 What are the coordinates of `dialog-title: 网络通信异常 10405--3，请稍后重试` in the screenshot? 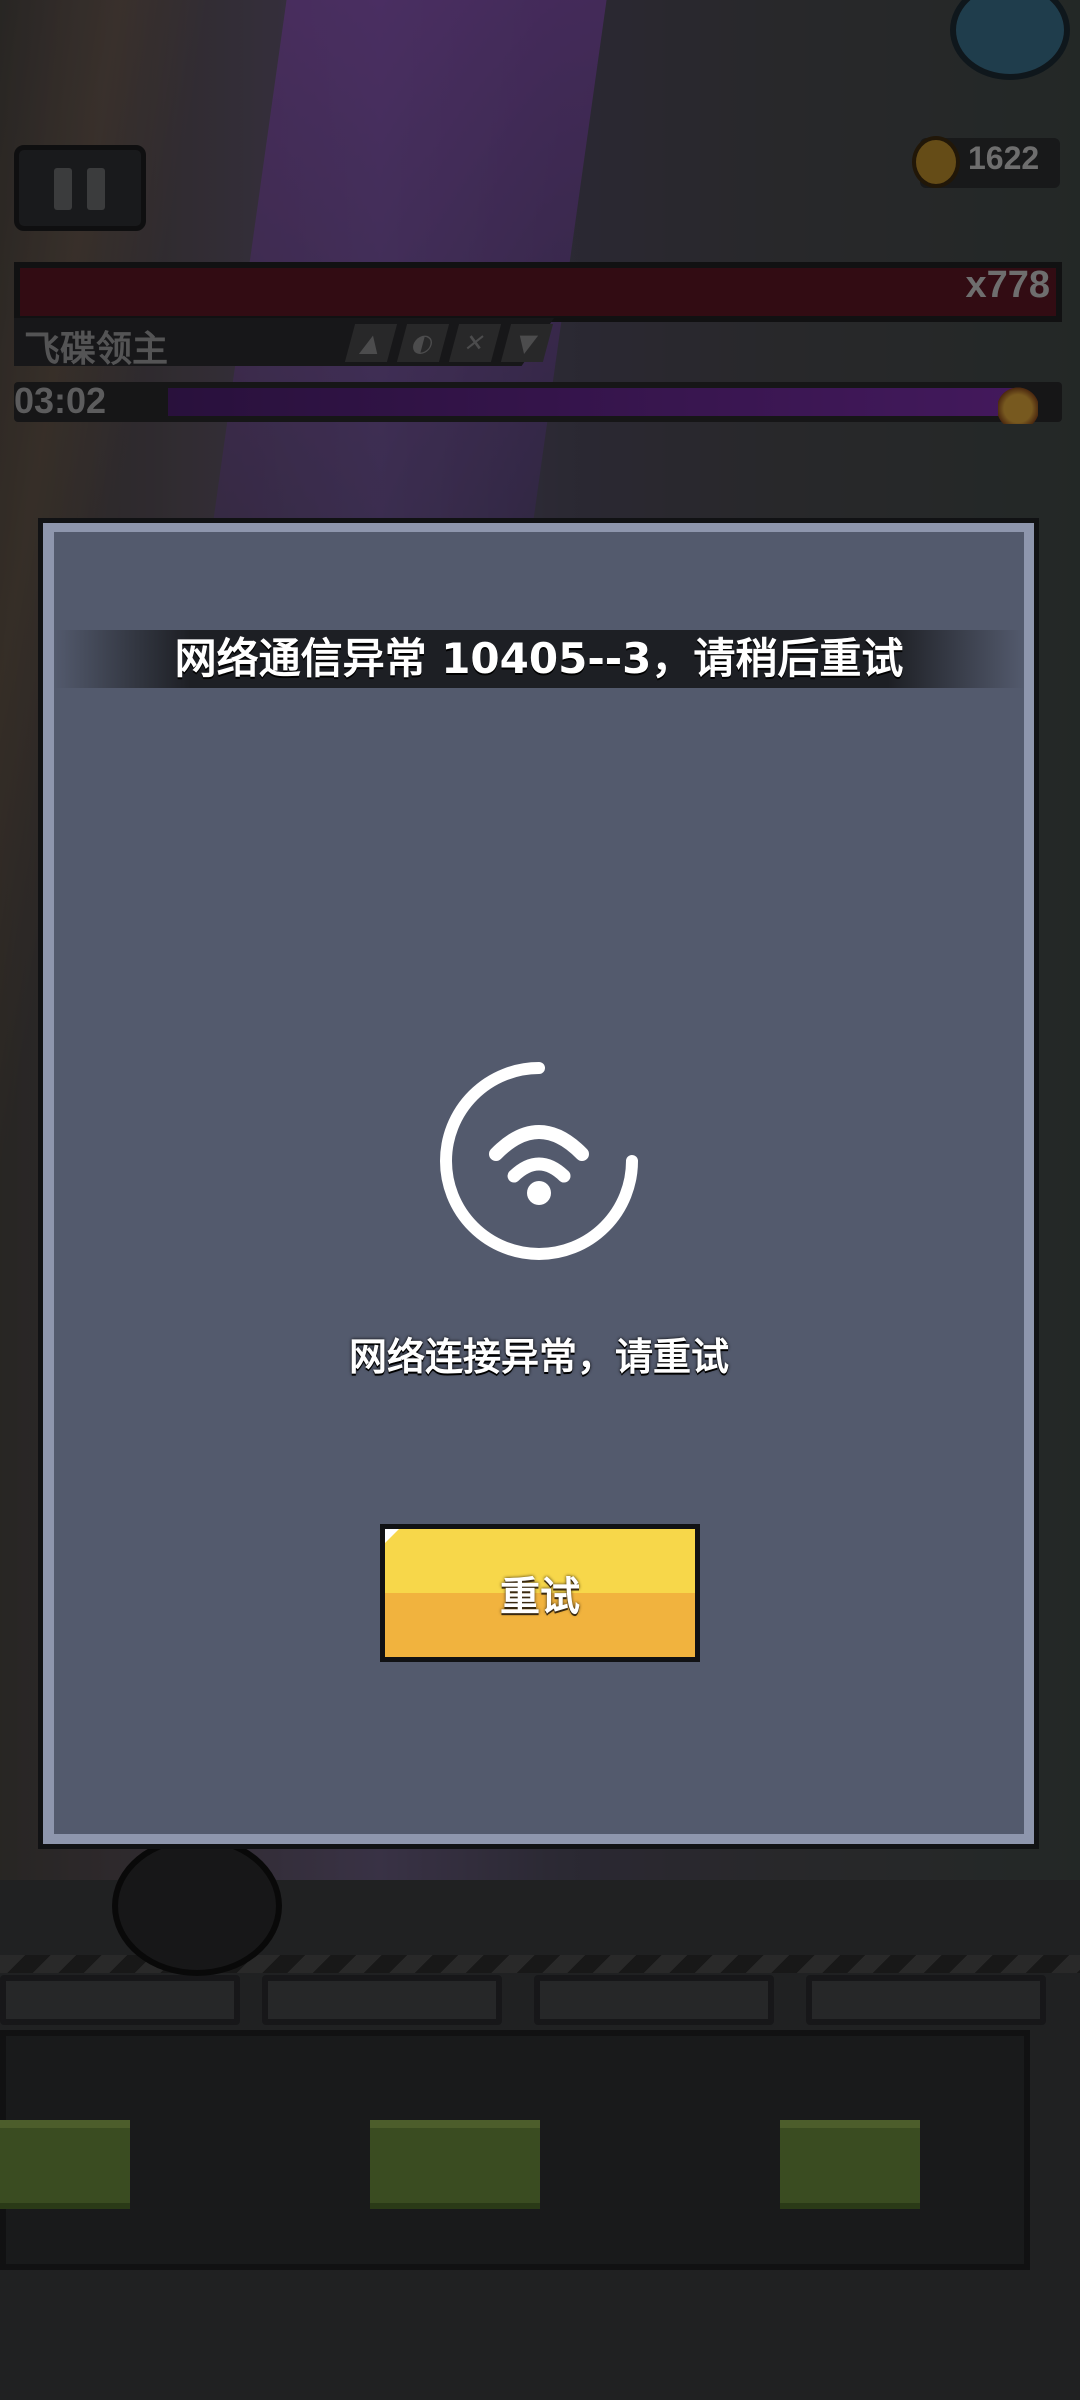 It's located at (539, 658).